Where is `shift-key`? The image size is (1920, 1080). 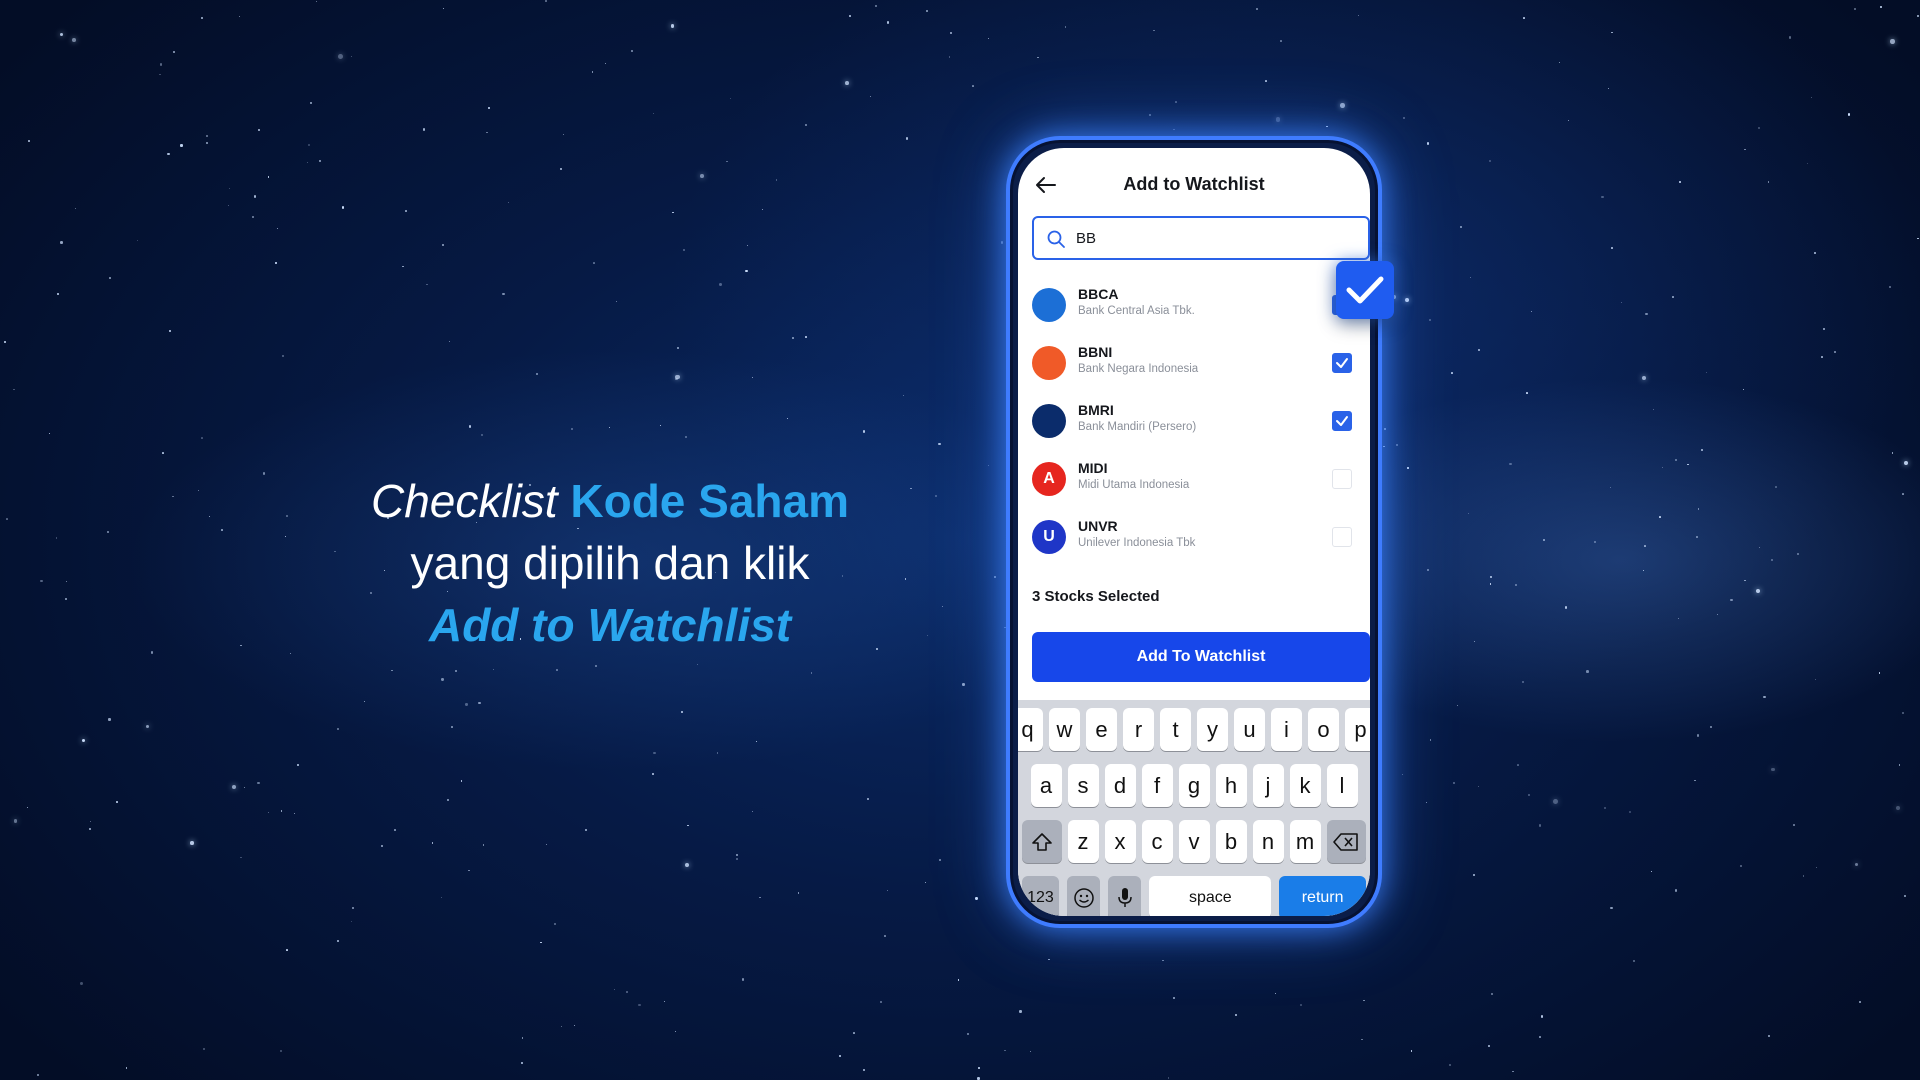
shift-key is located at coordinates (1042, 841).